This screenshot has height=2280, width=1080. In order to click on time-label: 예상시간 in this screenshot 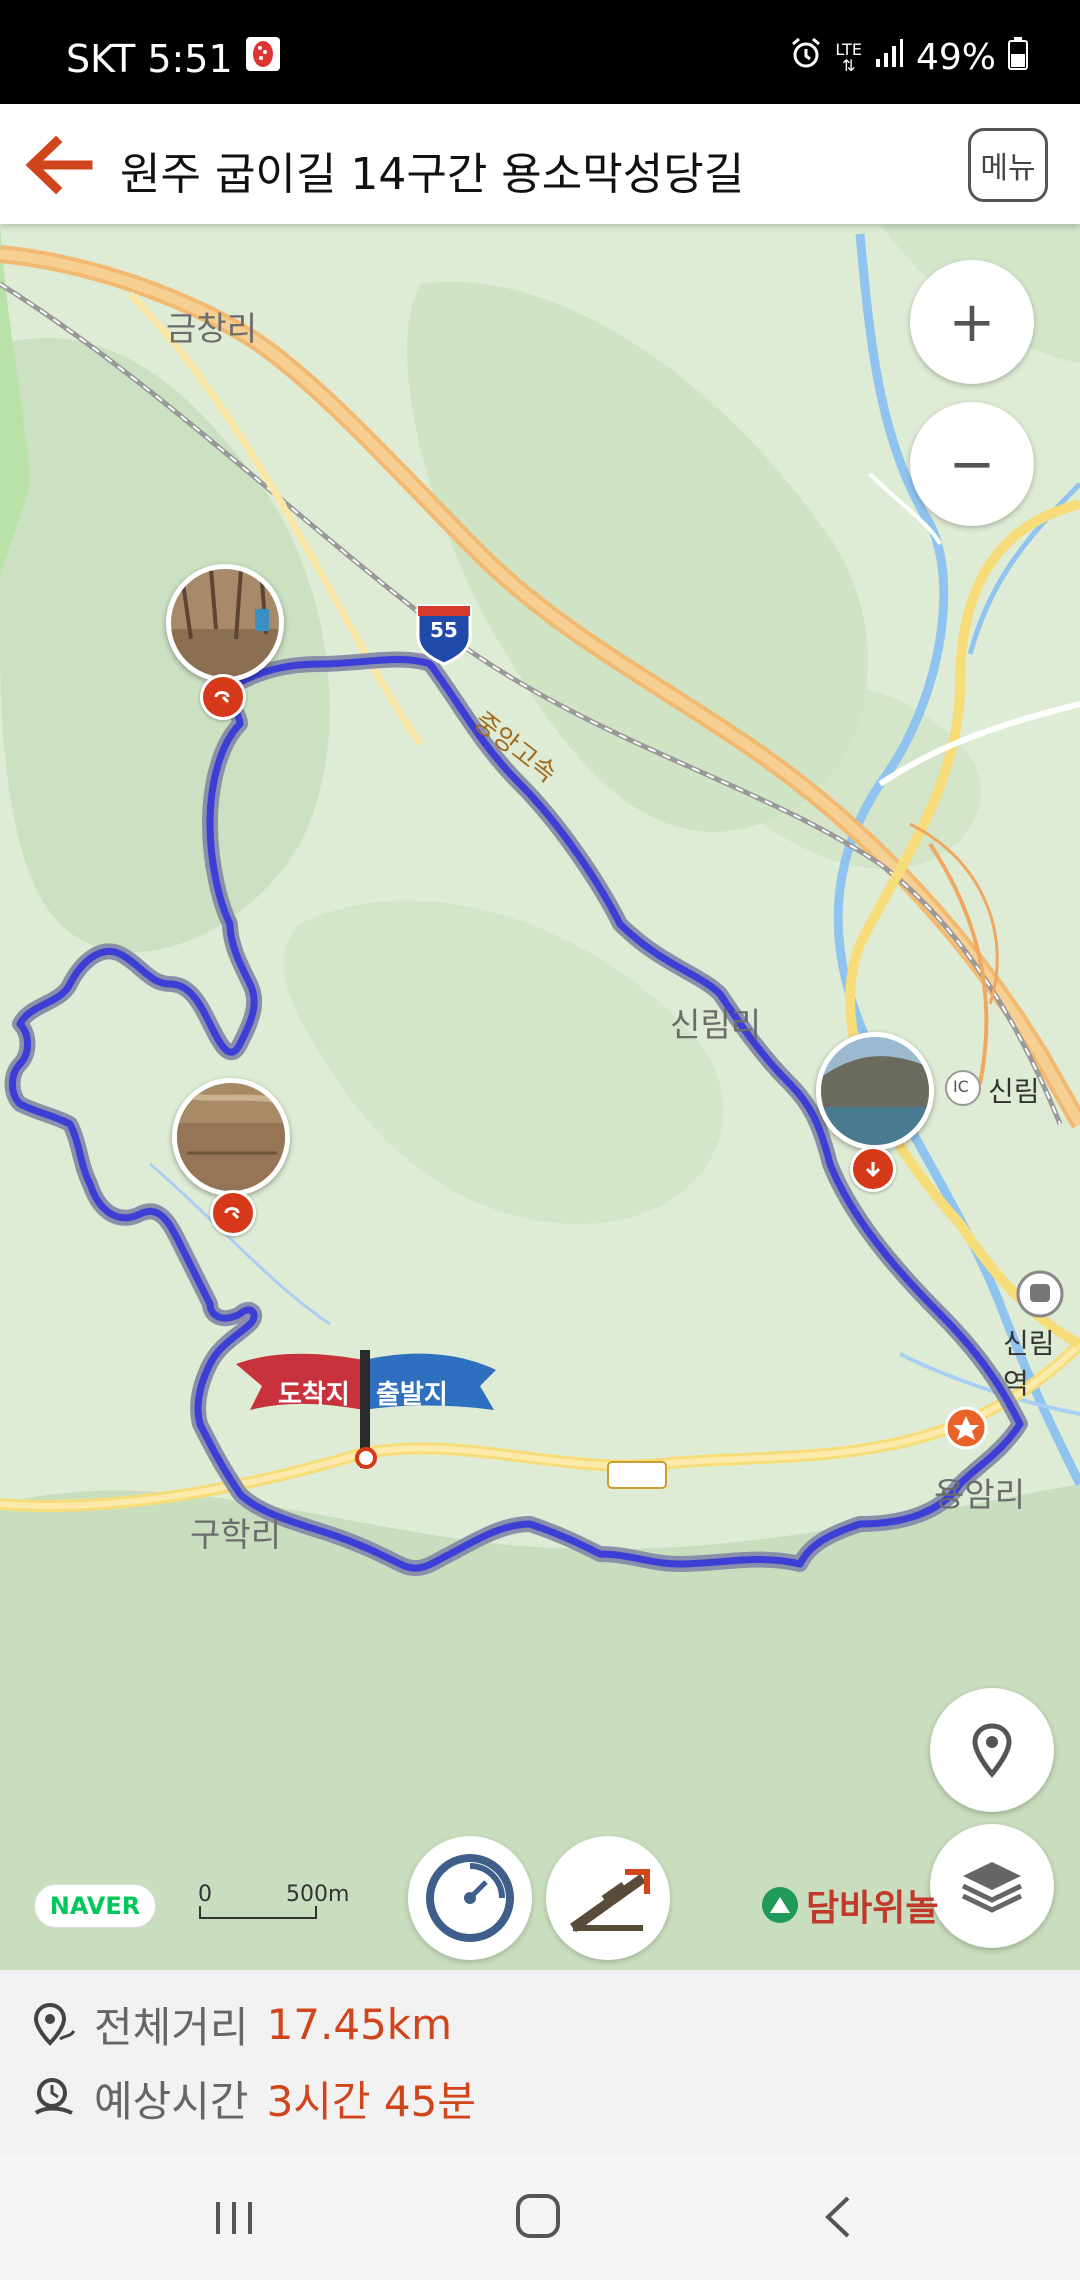, I will do `click(171, 2101)`.